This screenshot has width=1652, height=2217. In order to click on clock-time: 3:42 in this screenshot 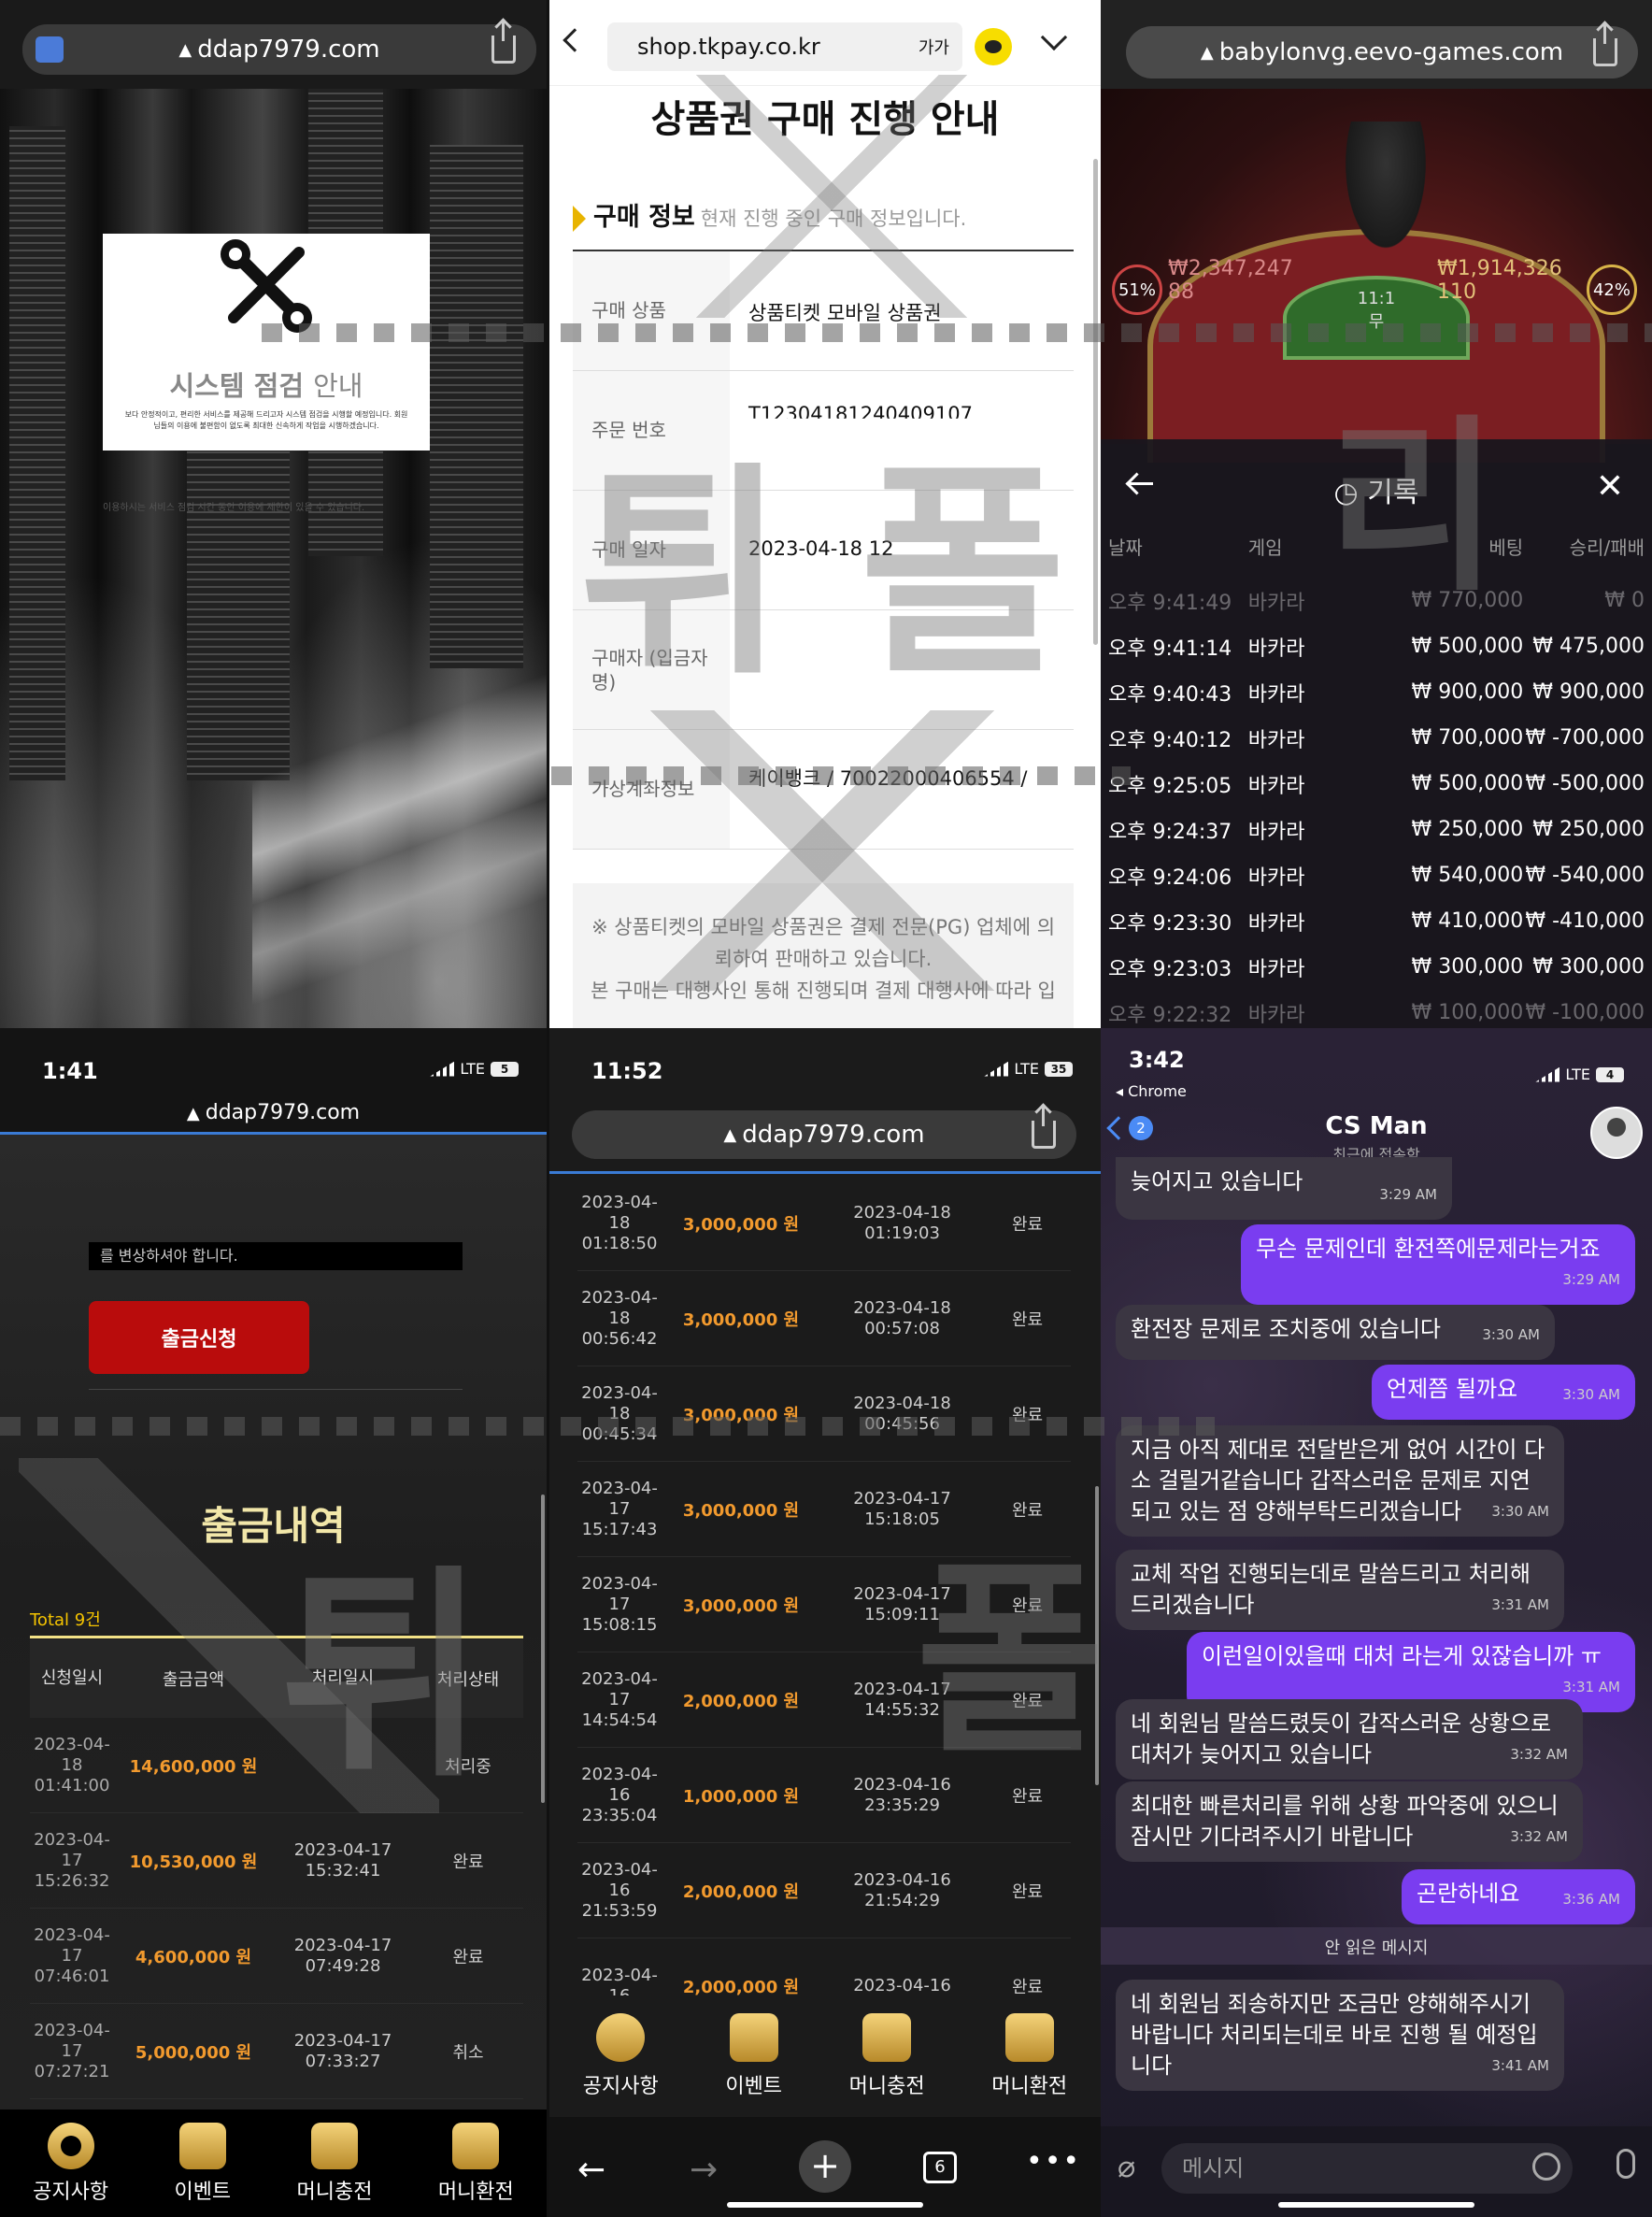, I will do `click(1157, 1060)`.